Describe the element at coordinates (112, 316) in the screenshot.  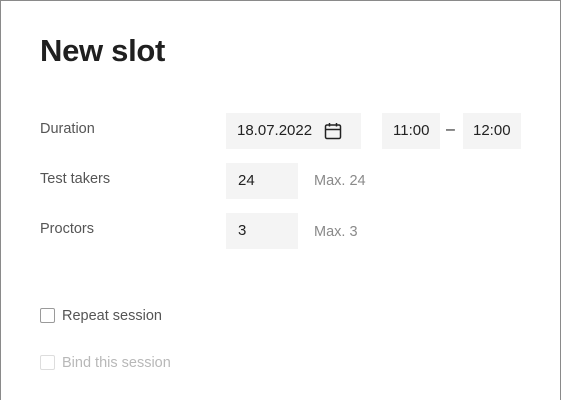
I see `repeat-session-label: Repeat session` at that location.